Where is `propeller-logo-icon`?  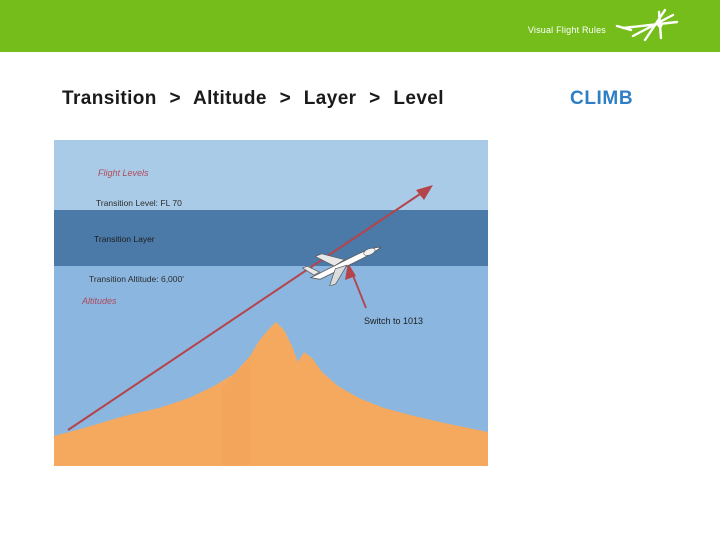 propeller-logo-icon is located at coordinates (650, 26).